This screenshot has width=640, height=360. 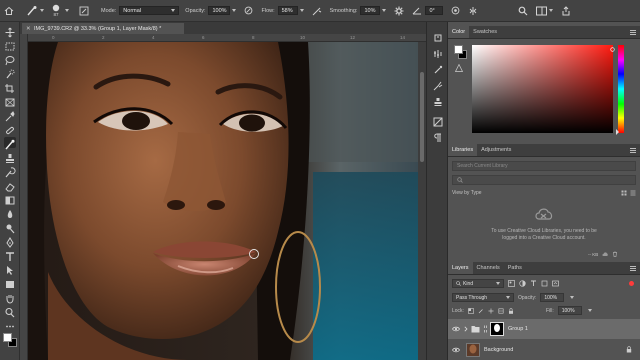 What do you see at coordinates (35, 11) in the screenshot?
I see `brush-tool-preset-icon` at bounding box center [35, 11].